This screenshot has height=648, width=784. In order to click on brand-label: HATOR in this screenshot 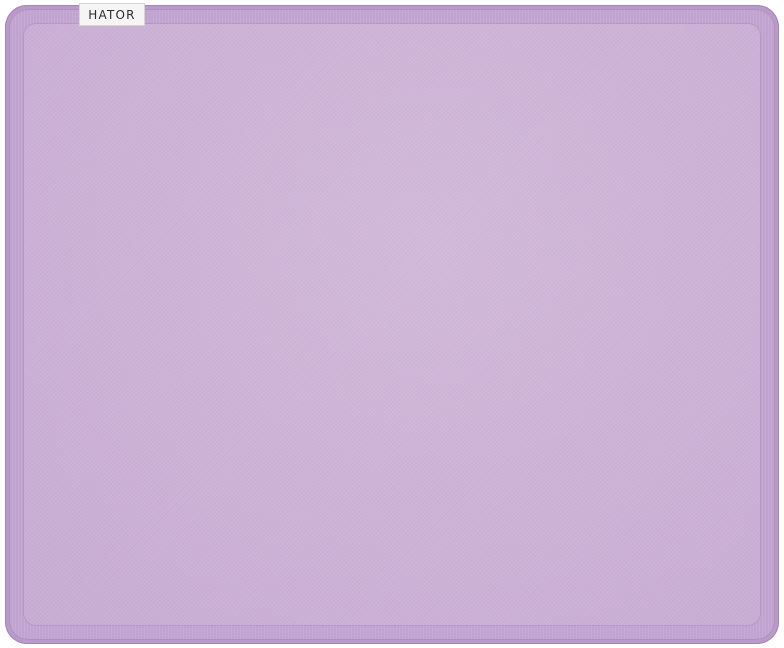, I will do `click(112, 14)`.